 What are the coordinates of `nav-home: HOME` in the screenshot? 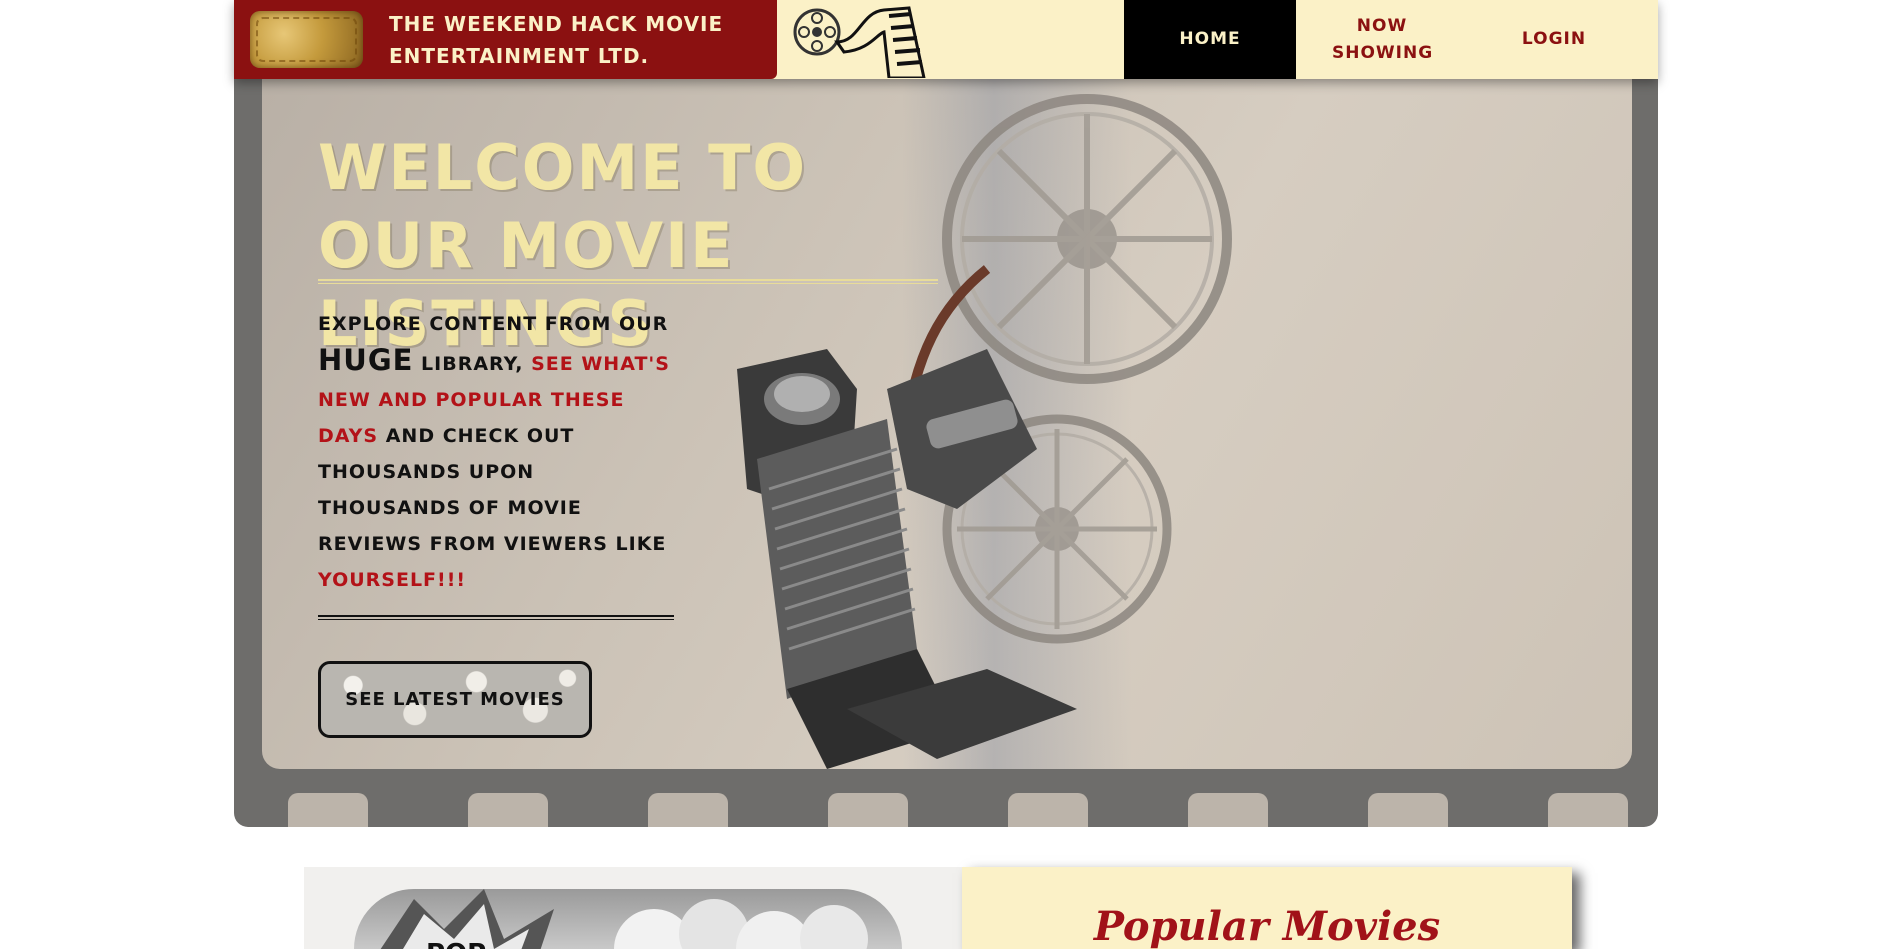 It's located at (1210, 39).